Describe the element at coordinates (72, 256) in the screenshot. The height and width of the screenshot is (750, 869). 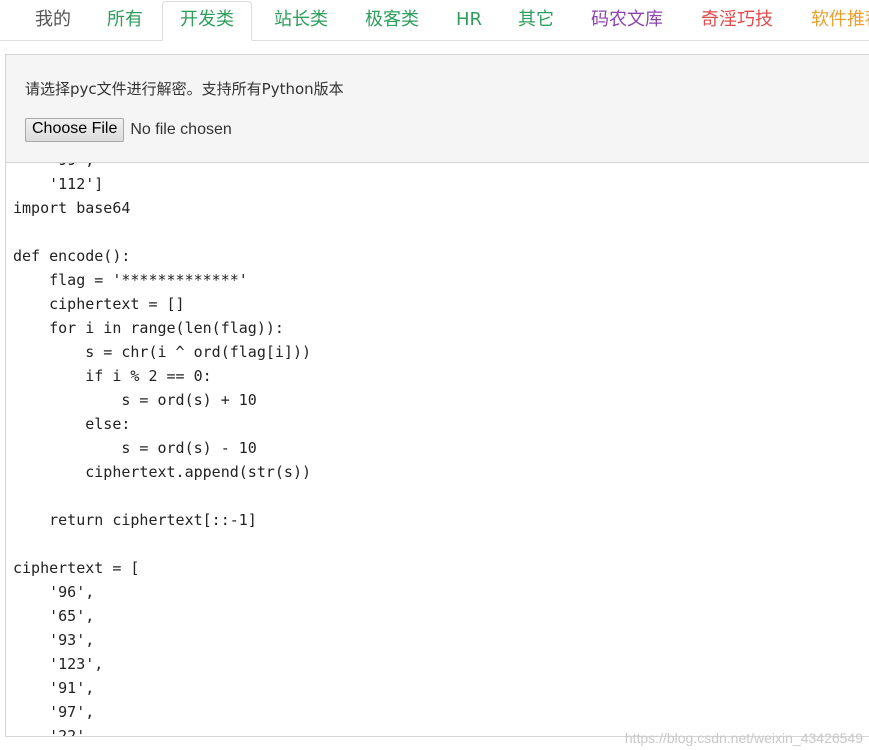
I see `code-line: def encode():` at that location.